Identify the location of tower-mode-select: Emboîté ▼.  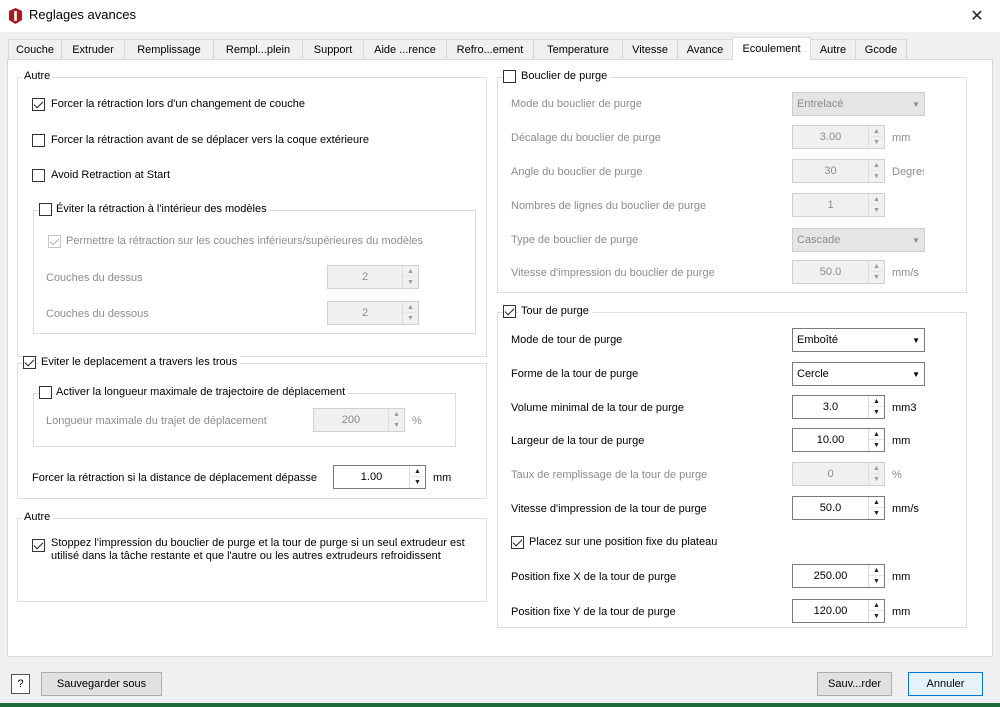
(858, 340).